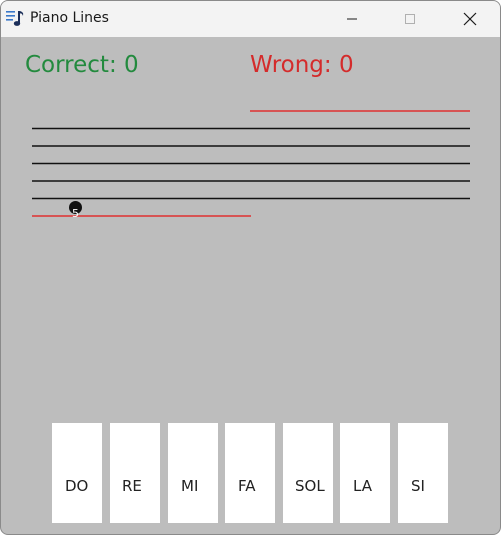 This screenshot has width=501, height=535. Describe the element at coordinates (308, 473) in the screenshot. I see `key-sol: SOL` at that location.